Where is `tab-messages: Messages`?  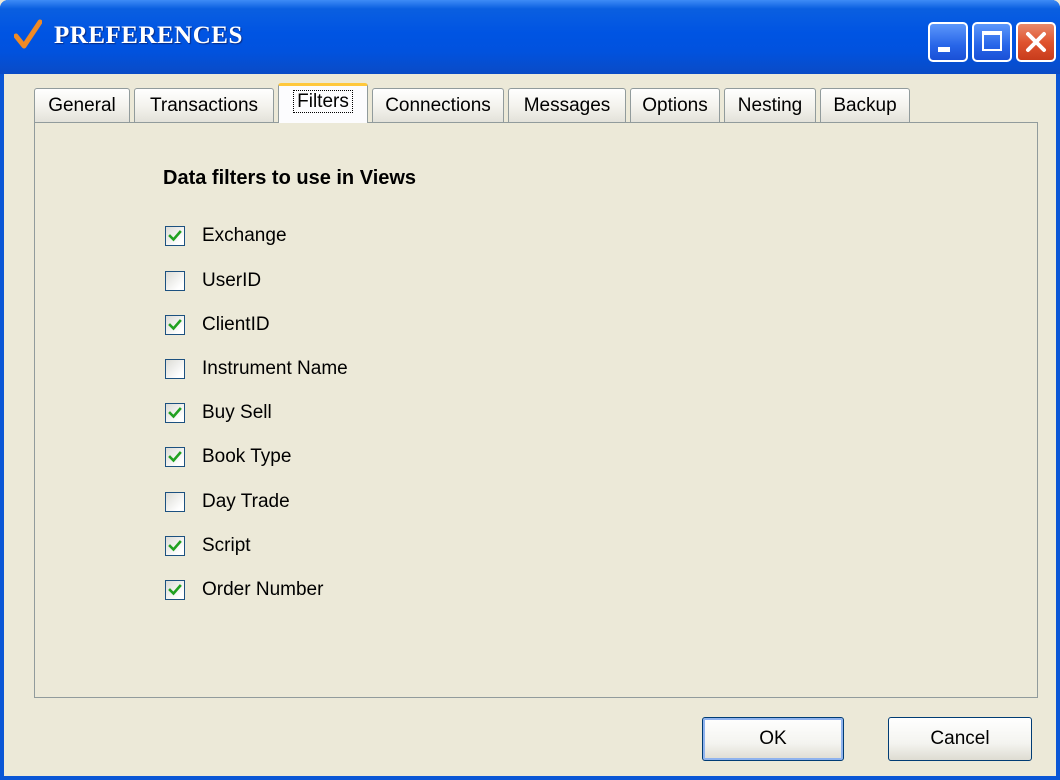 tab-messages: Messages is located at coordinates (567, 105).